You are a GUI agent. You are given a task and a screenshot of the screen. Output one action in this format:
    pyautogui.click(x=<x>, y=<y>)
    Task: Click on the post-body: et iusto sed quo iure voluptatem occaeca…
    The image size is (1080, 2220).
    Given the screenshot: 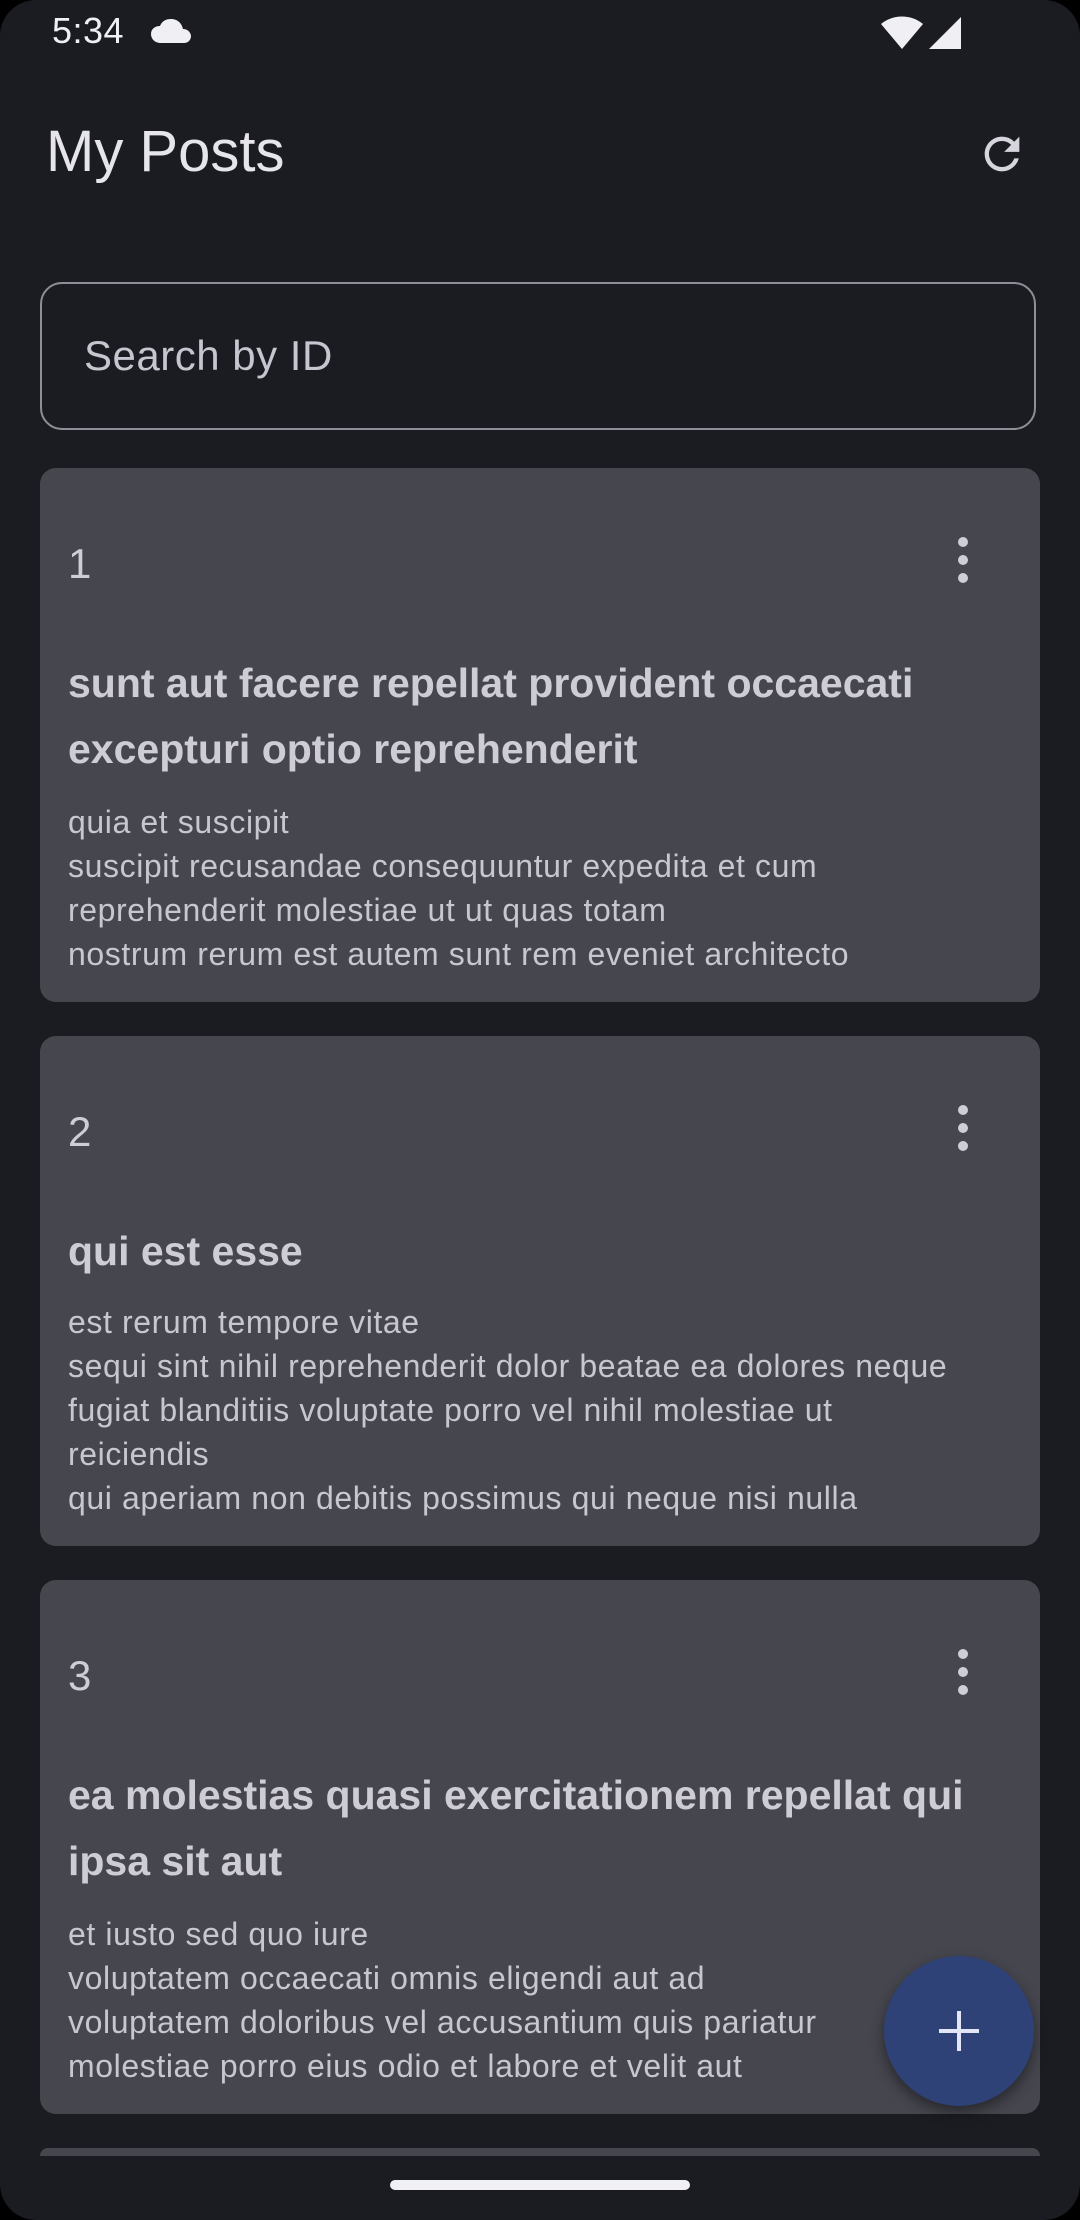 What is the action you would take?
    pyautogui.click(x=442, y=2000)
    